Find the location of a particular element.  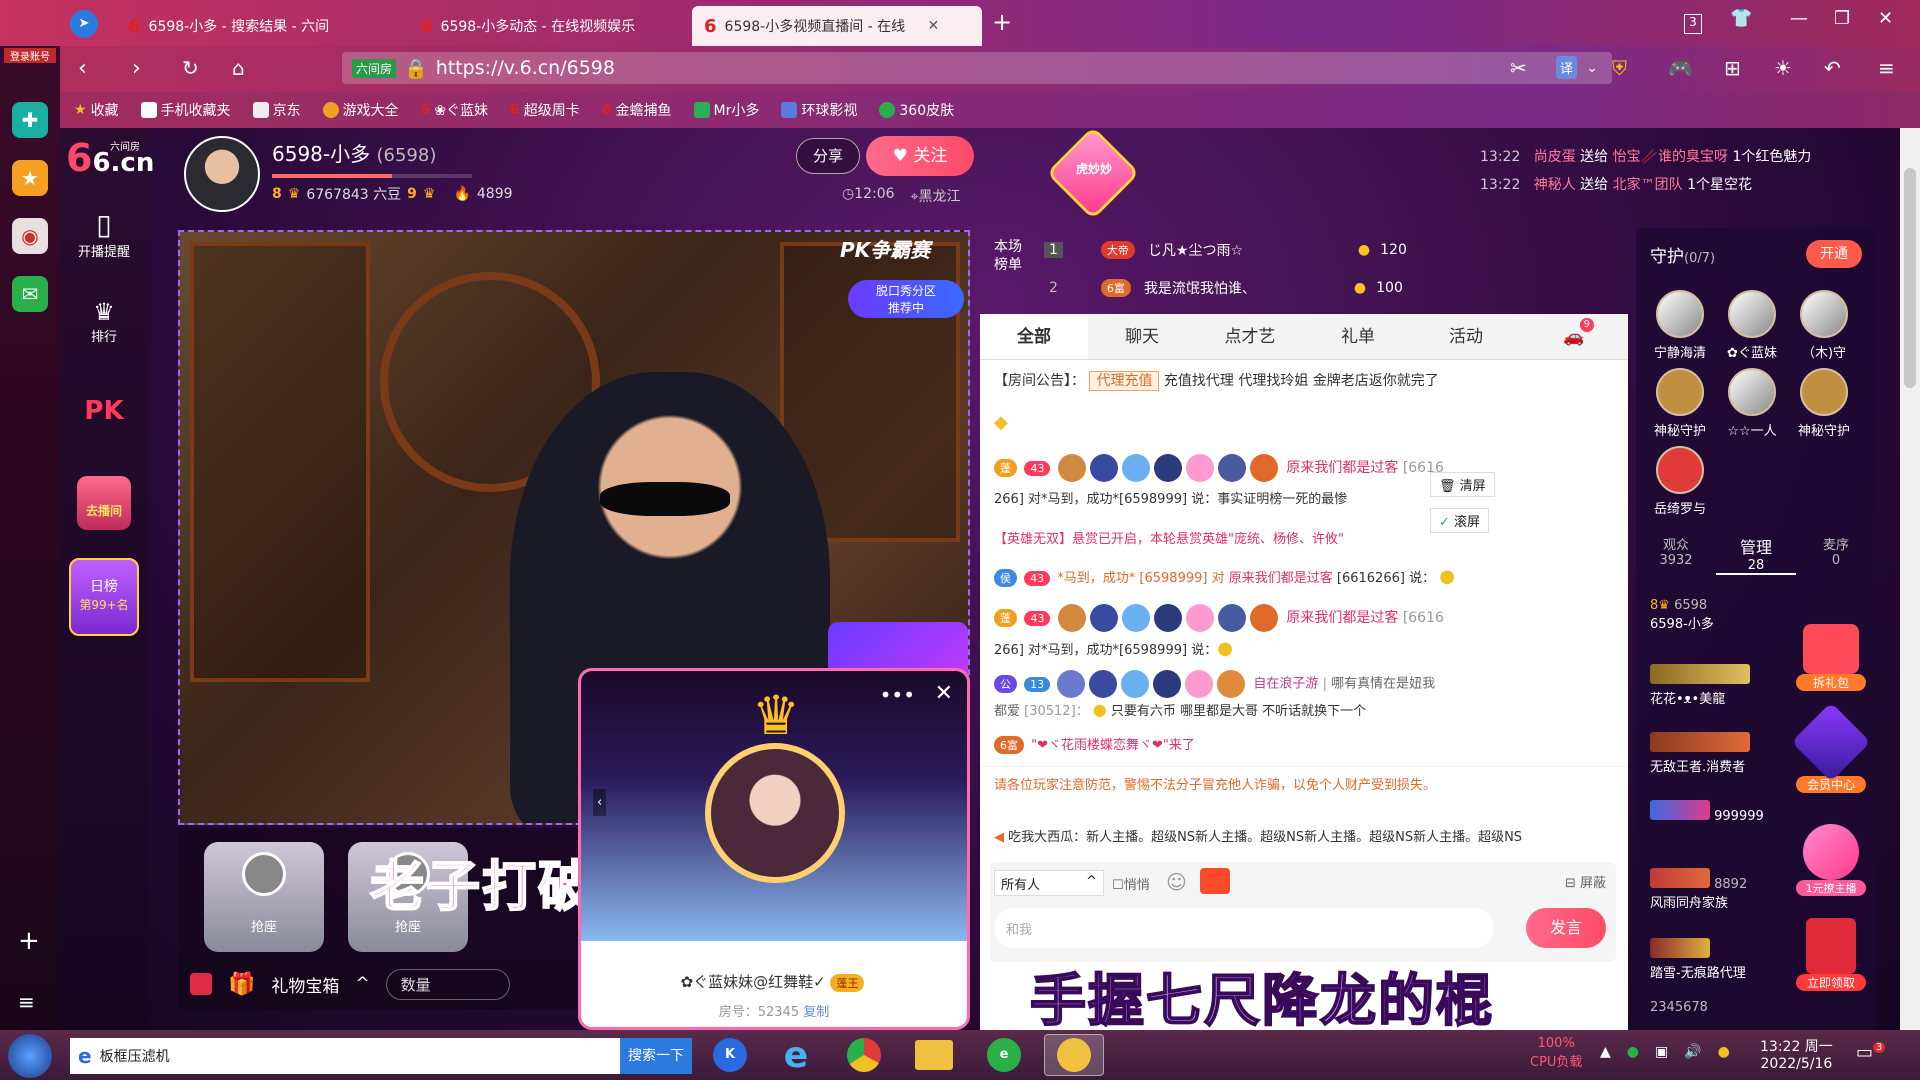

ticker-from: 神秘人 is located at coordinates (1555, 185).